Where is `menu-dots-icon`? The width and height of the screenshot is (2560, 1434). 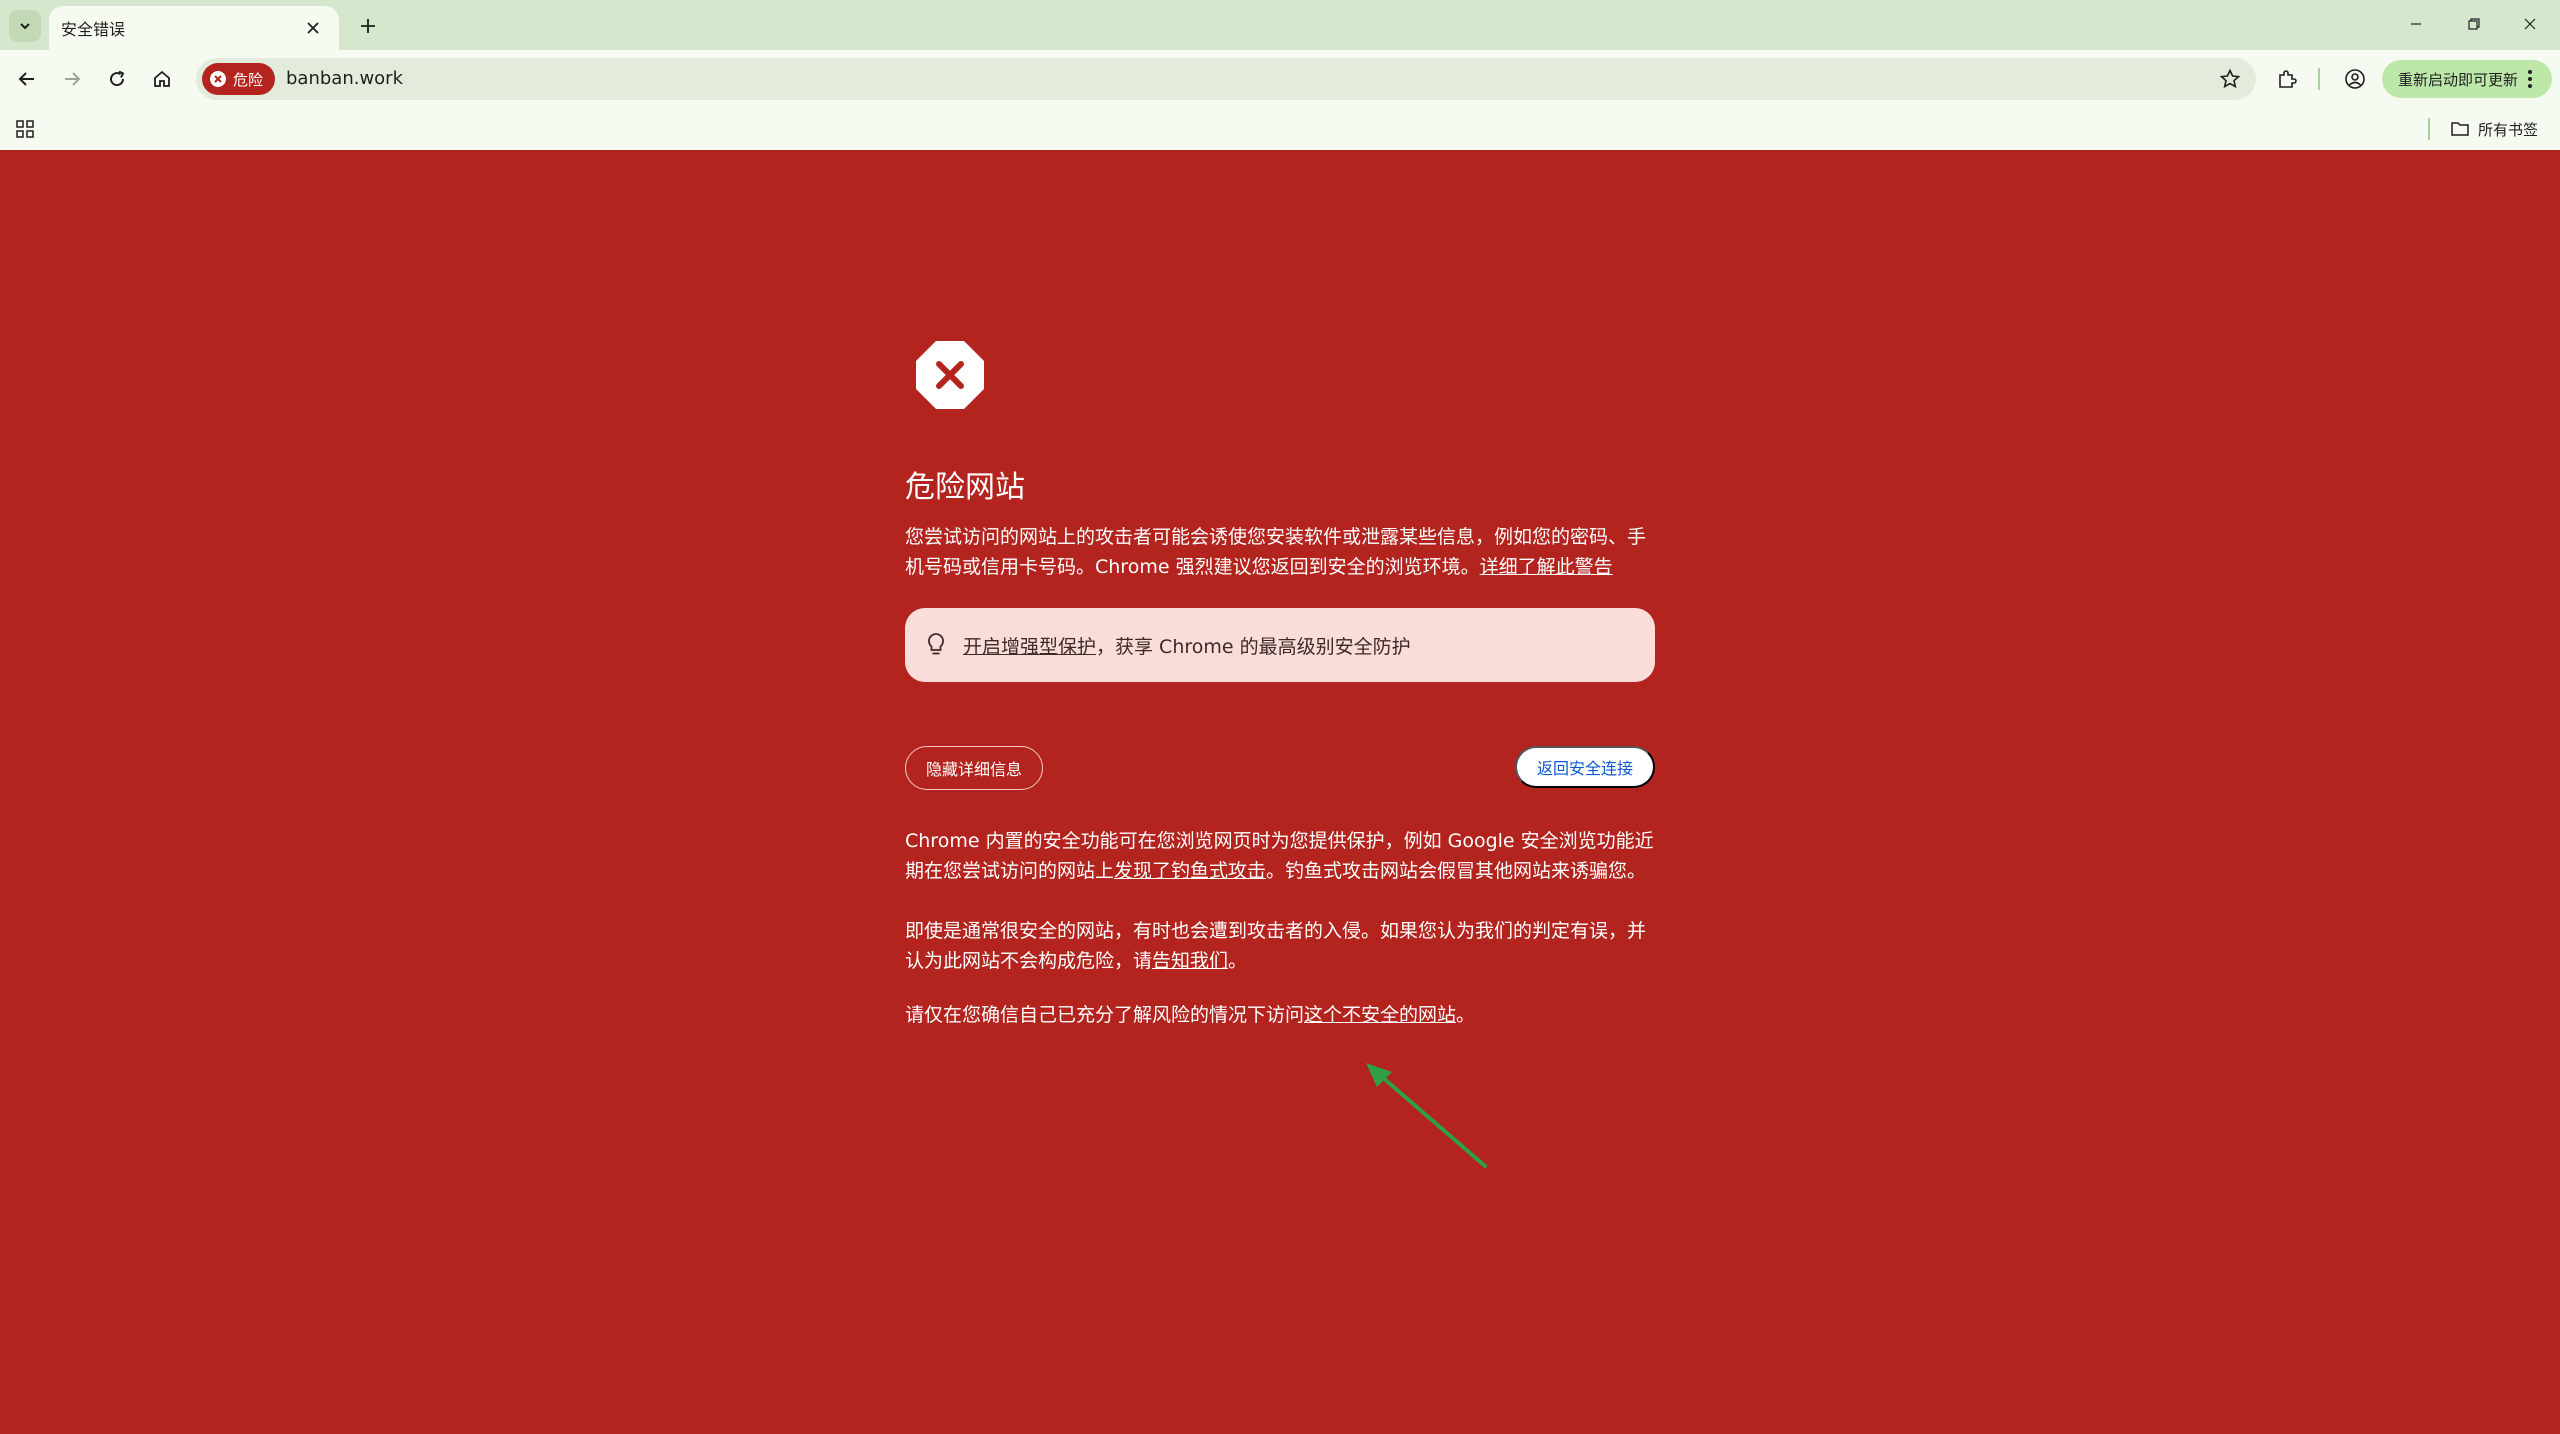 menu-dots-icon is located at coordinates (2530, 79).